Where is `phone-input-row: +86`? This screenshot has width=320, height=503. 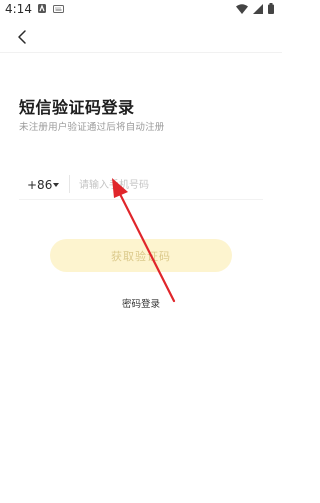 phone-input-row: +86 is located at coordinates (141, 185).